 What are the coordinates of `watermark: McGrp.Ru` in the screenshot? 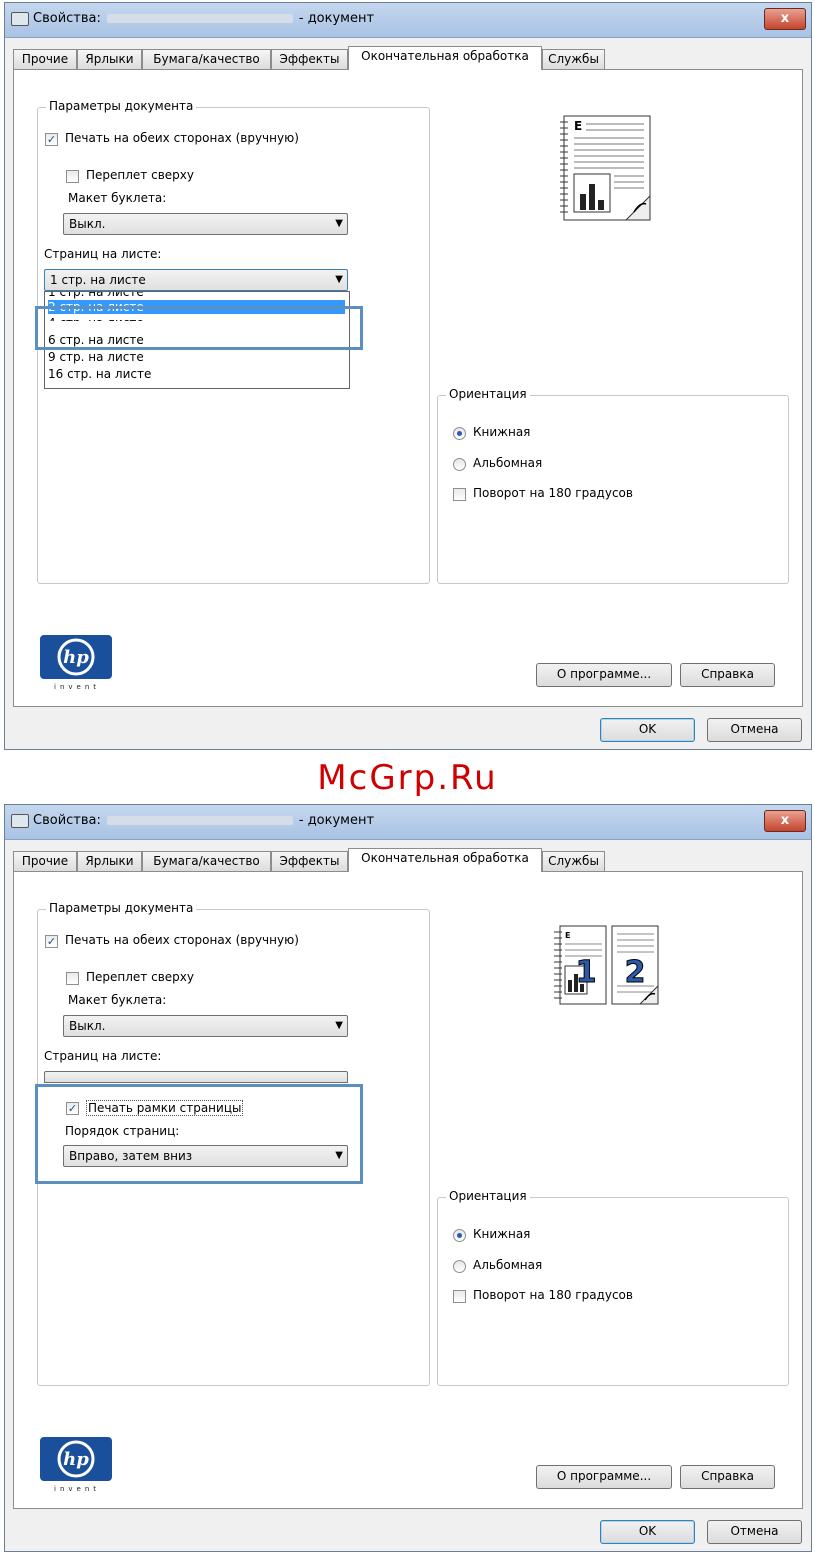 It's located at (407, 778).